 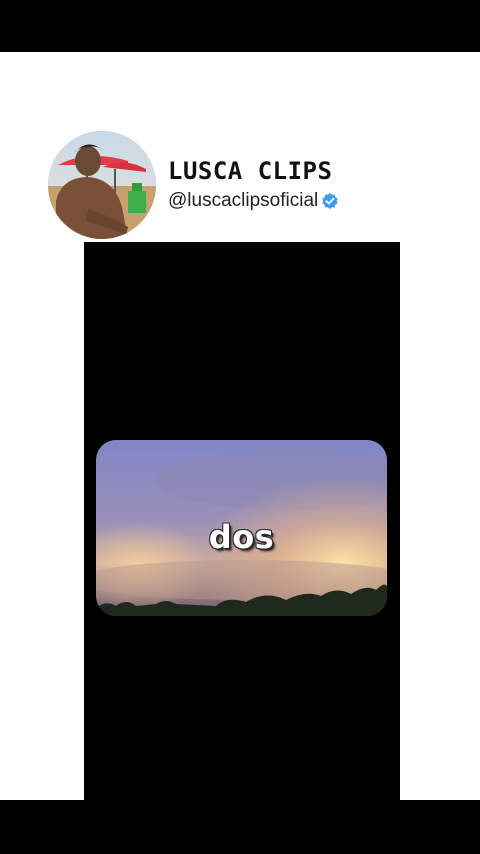 What do you see at coordinates (241, 537) in the screenshot?
I see `video-caption: dos` at bounding box center [241, 537].